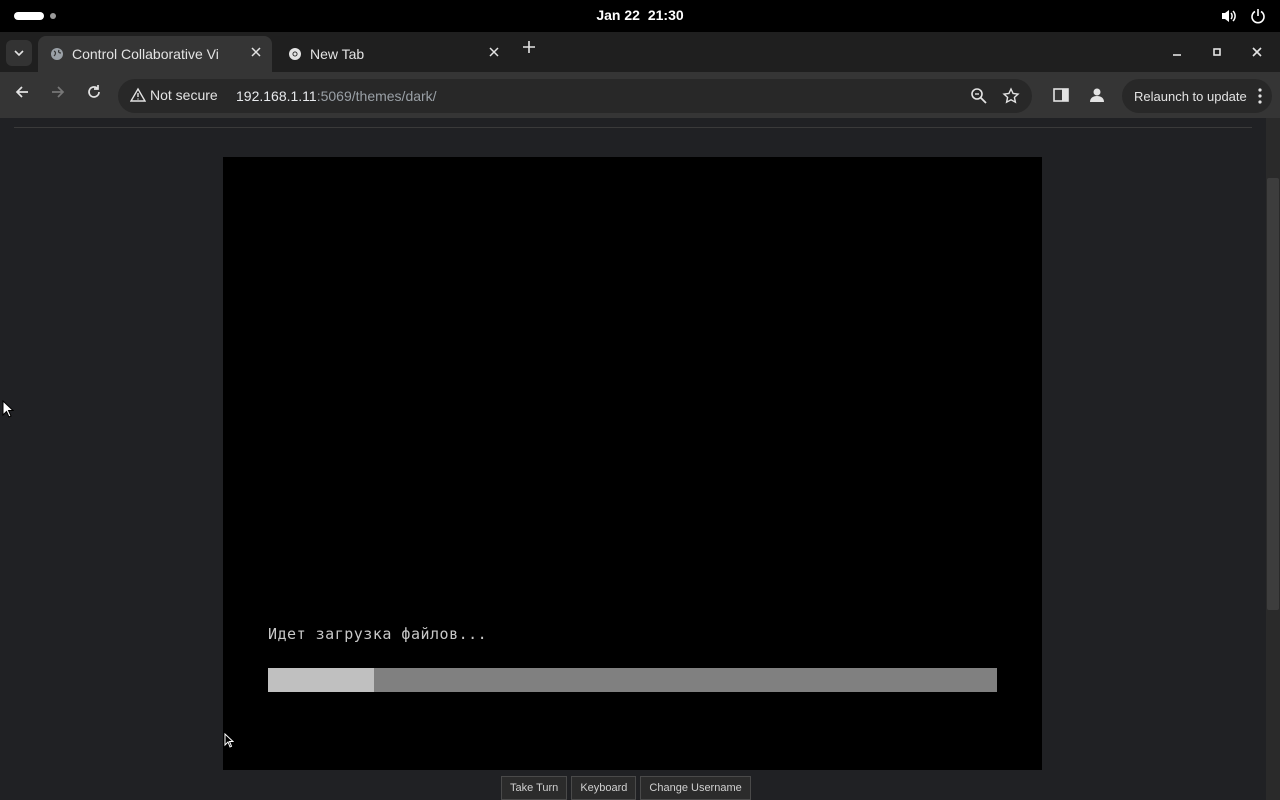 This screenshot has height=800, width=1280. What do you see at coordinates (1258, 16) in the screenshot?
I see `power-icon` at bounding box center [1258, 16].